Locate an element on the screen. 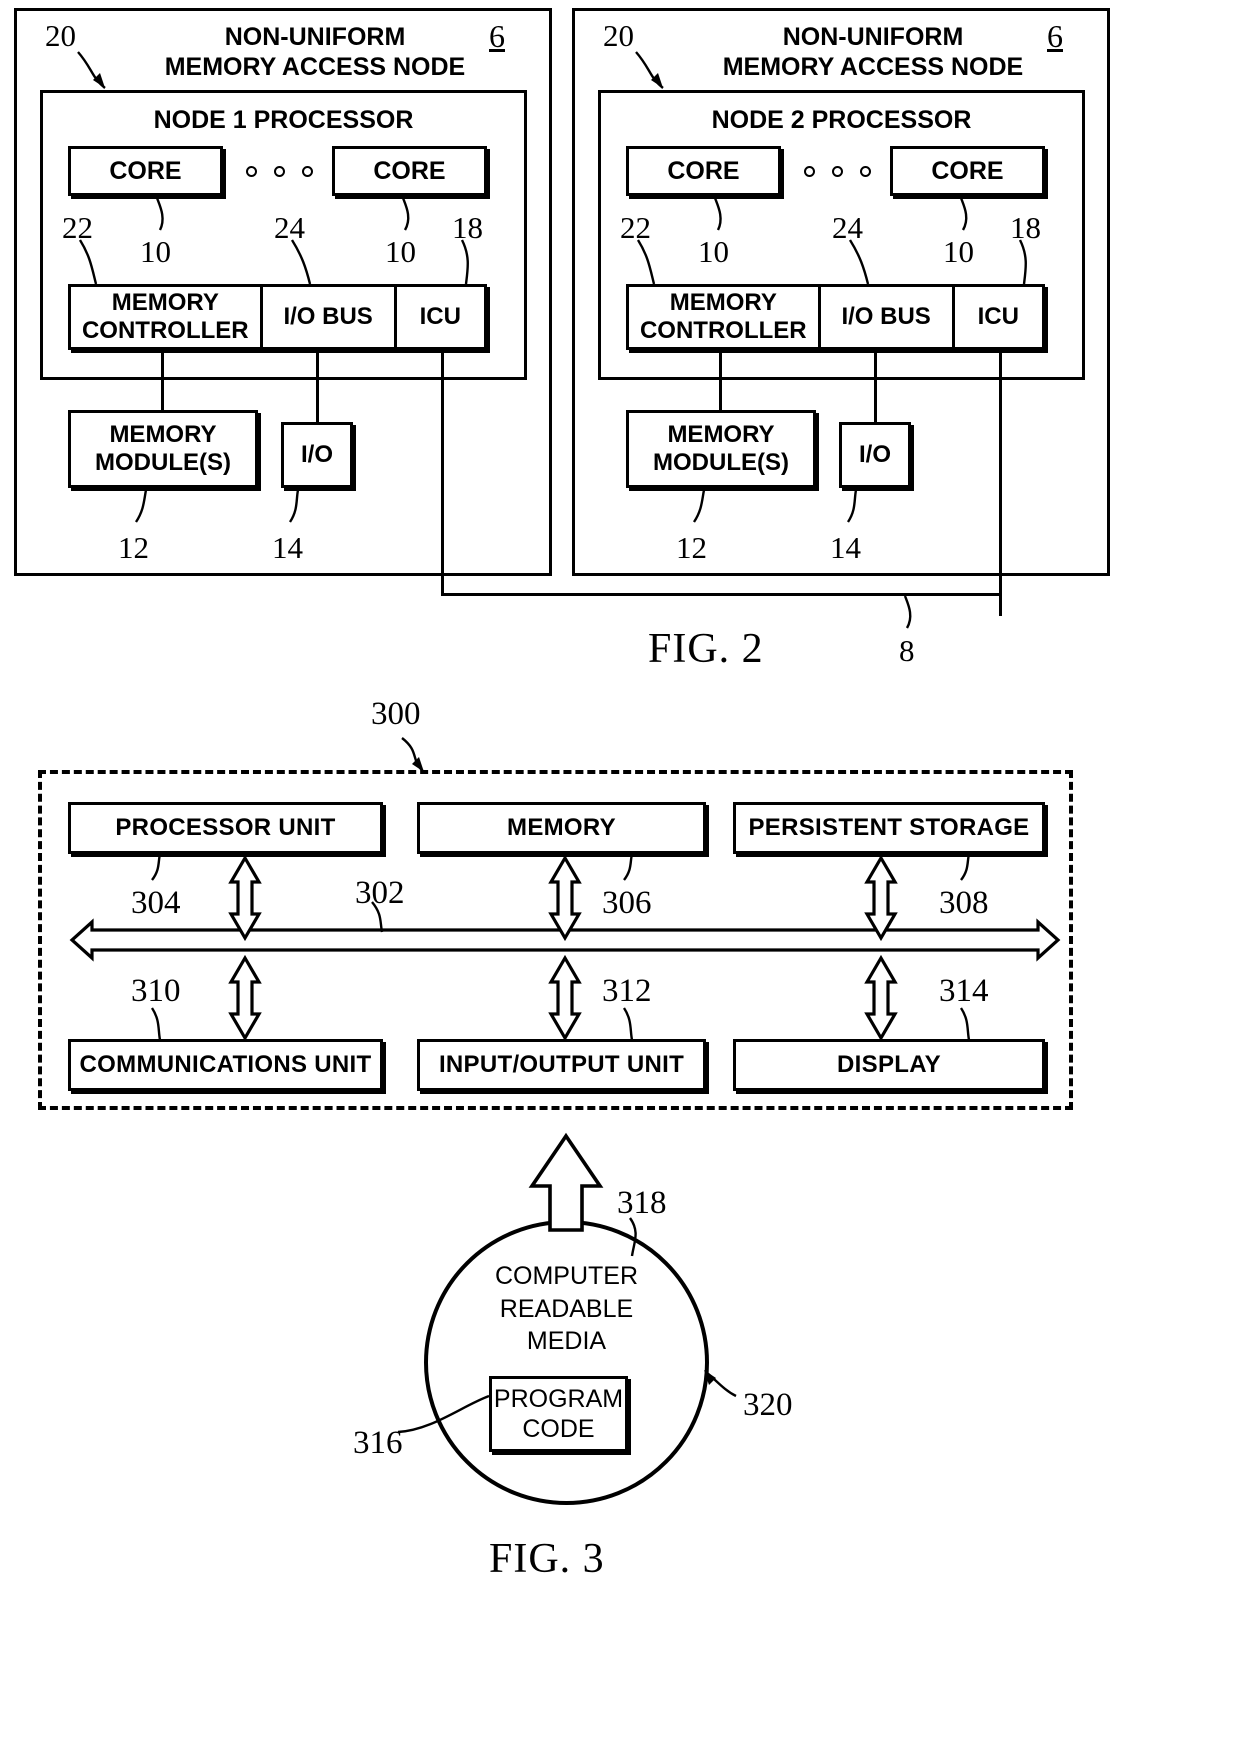 This screenshot has height=1741, width=1240. computer-readable-media-ref: 318 is located at coordinates (642, 1203).